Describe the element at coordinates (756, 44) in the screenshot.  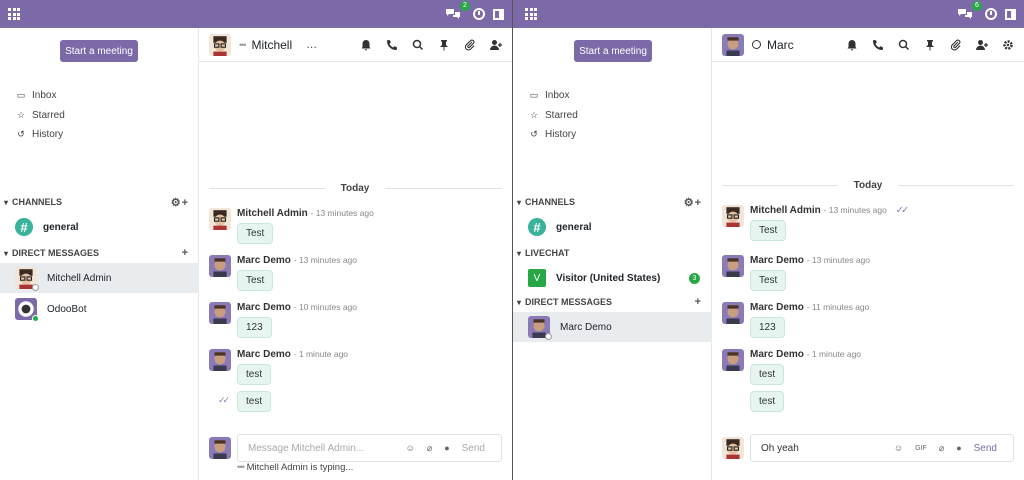
I see `status-ring-icon` at that location.